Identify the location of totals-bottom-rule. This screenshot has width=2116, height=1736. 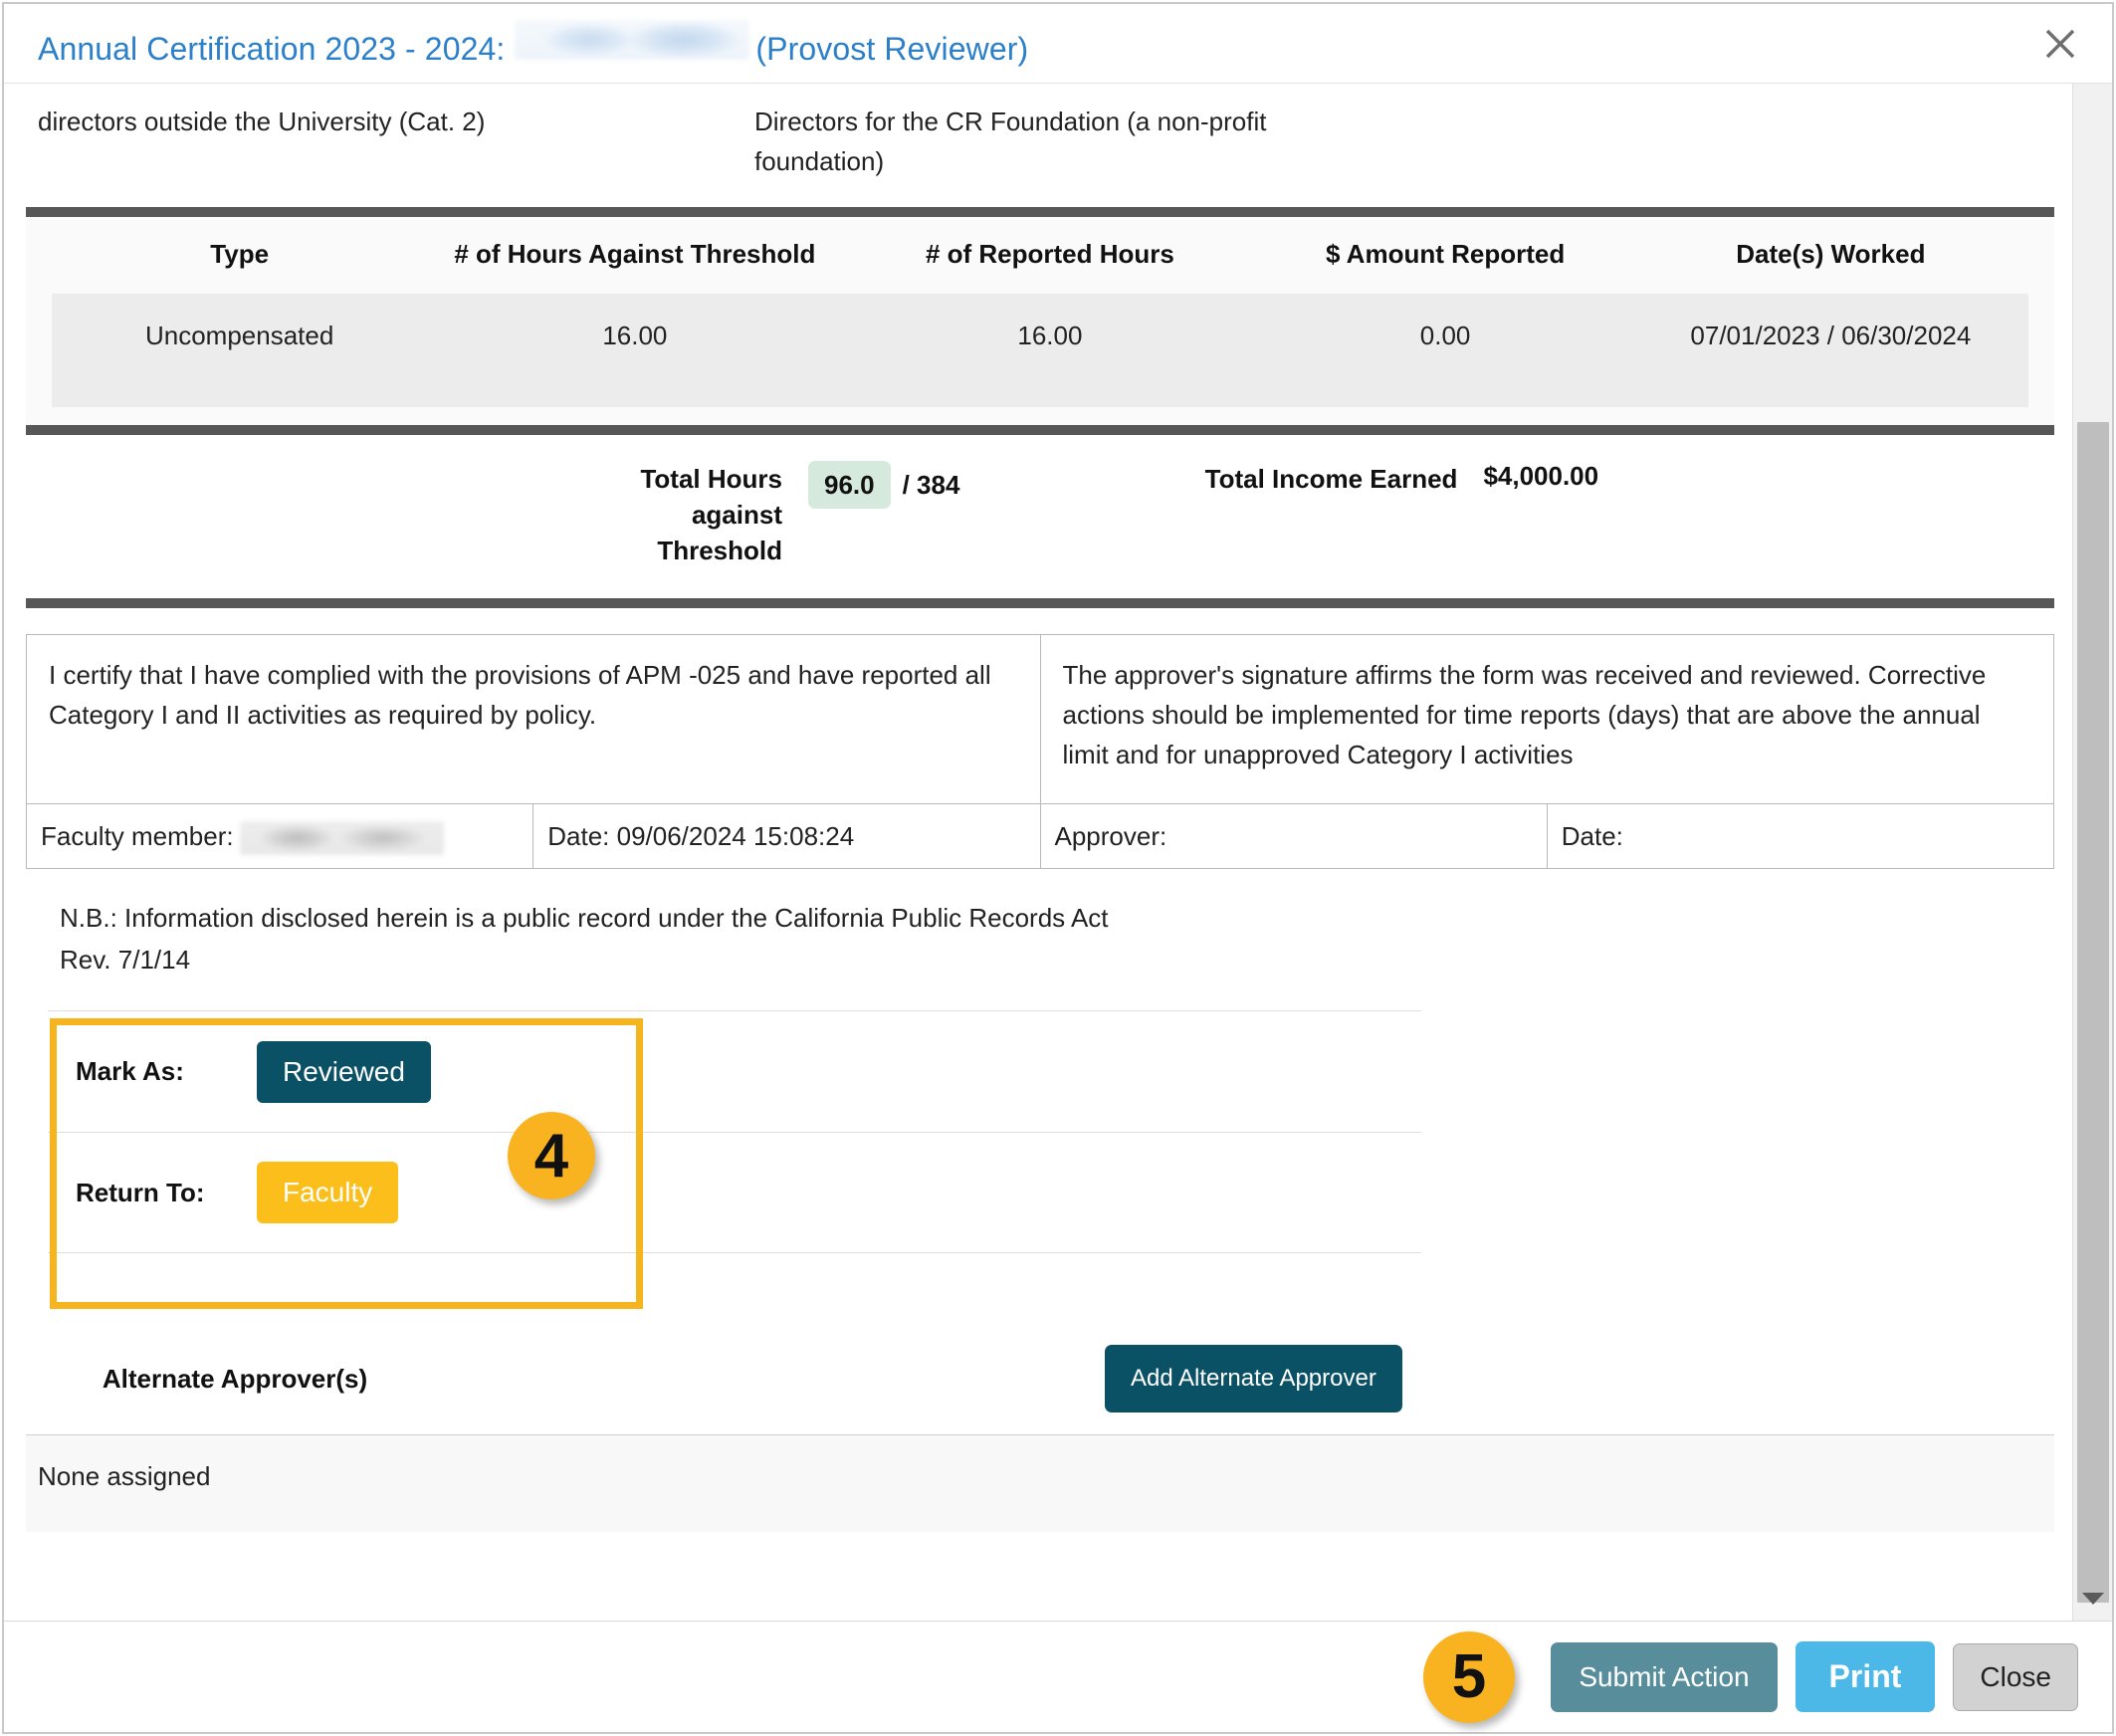
(1040, 603).